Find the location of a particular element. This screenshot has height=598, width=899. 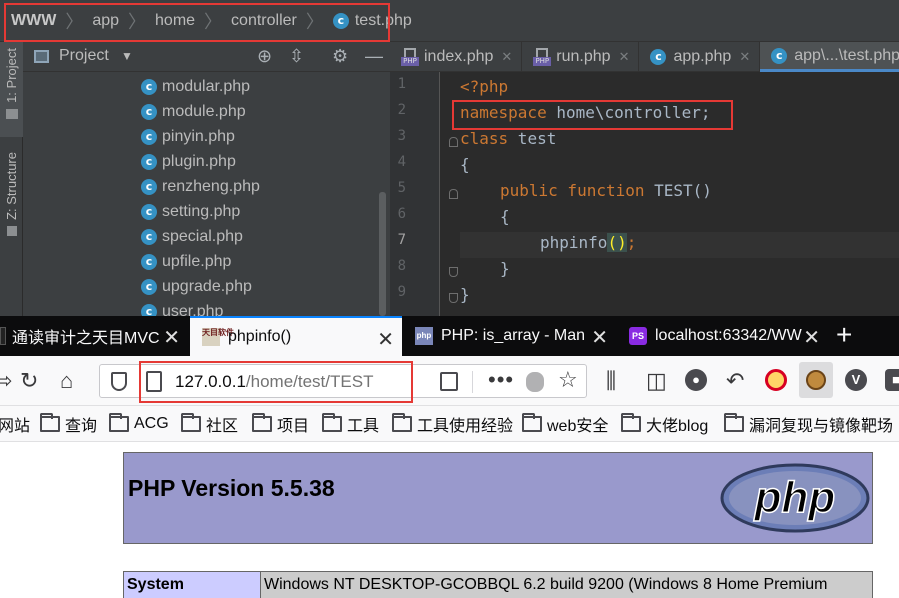

bookmark-folder: 网站 is located at coordinates (15, 424).